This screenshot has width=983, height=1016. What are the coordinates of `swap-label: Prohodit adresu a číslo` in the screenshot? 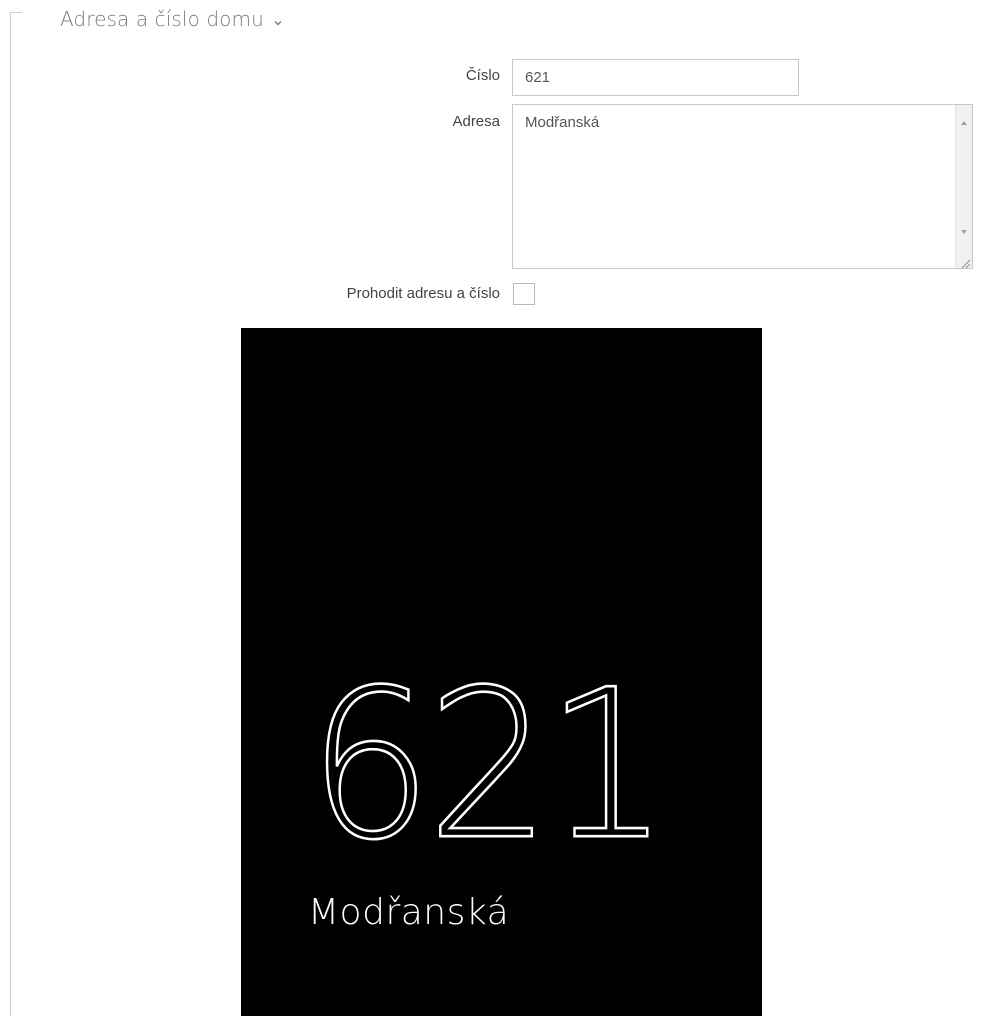 It's located at (423, 293).